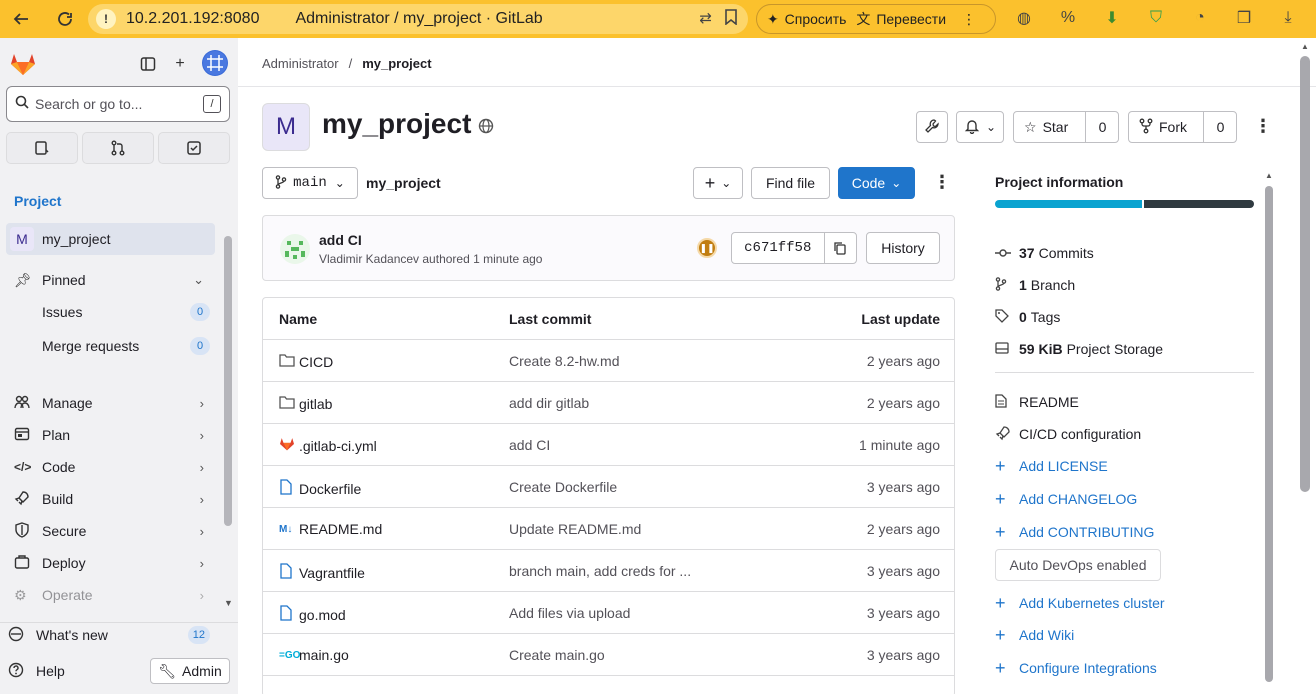 The image size is (1316, 694). I want to click on download-extension-icon: ⬇, so click(1112, 18).